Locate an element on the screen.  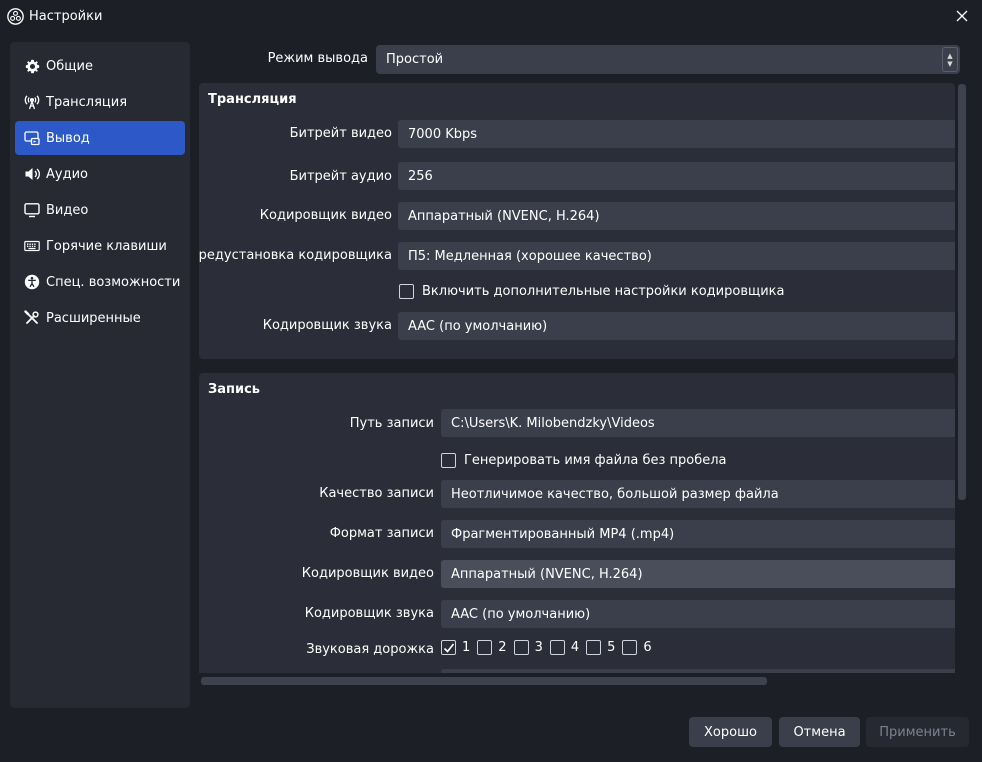
audio-track-number: 6 is located at coordinates (647, 647).